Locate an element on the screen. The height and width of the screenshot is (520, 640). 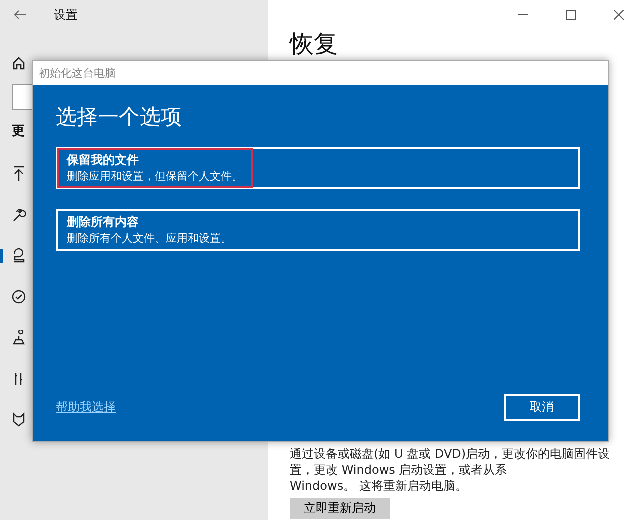
option-button: 删除所有内容 删除所有个人文件、应用和设置。 is located at coordinates (318, 230).